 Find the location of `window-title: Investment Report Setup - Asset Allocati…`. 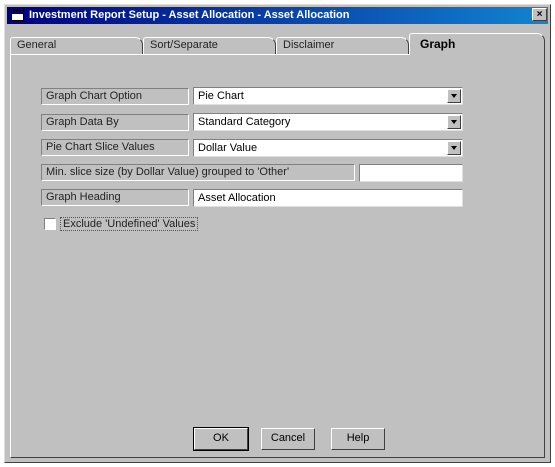

window-title: Investment Report Setup - Asset Allocati… is located at coordinates (189, 15).